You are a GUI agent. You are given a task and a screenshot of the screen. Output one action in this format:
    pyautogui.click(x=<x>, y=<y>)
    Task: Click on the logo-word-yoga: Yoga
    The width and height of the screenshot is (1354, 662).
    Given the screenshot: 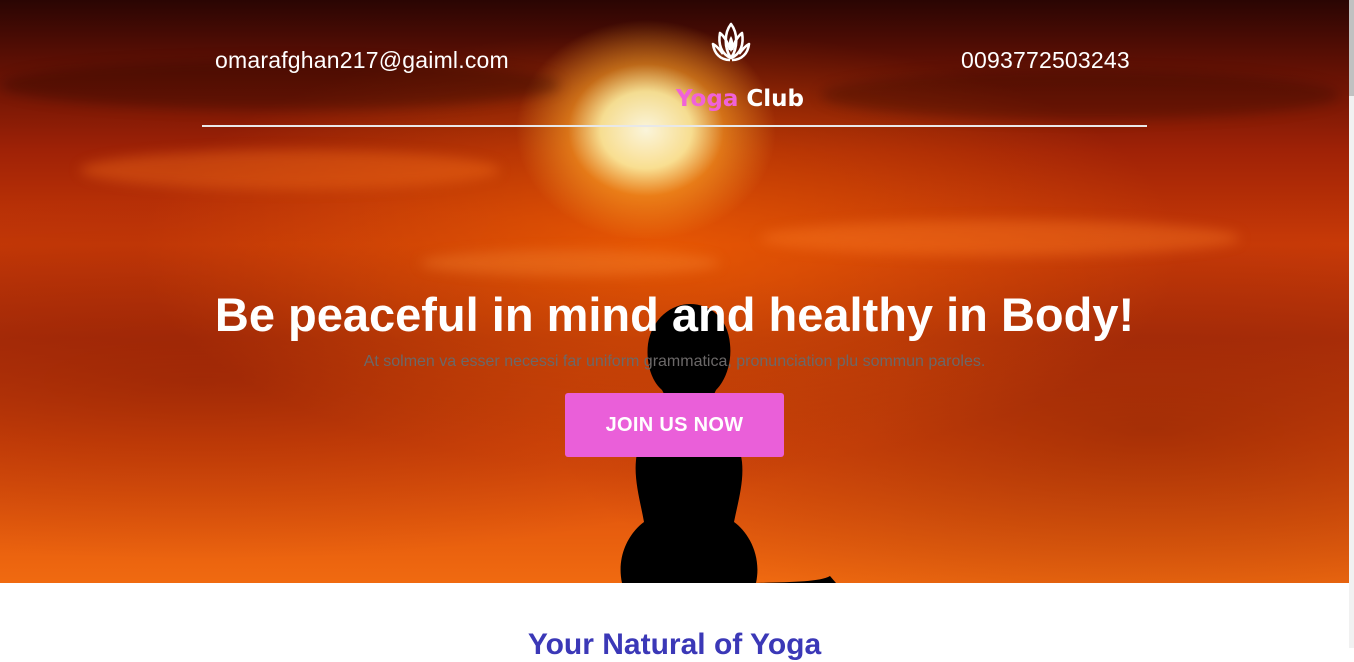 What is the action you would take?
    pyautogui.click(x=707, y=99)
    